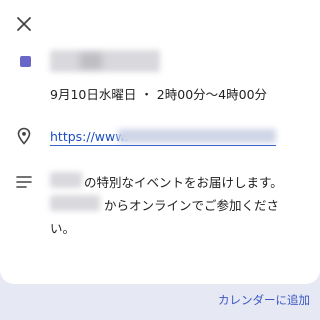  What do you see at coordinates (159, 94) in the screenshot?
I see `event-datetime: 9月10日水曜日 ・ 2時00分～4時00分` at bounding box center [159, 94].